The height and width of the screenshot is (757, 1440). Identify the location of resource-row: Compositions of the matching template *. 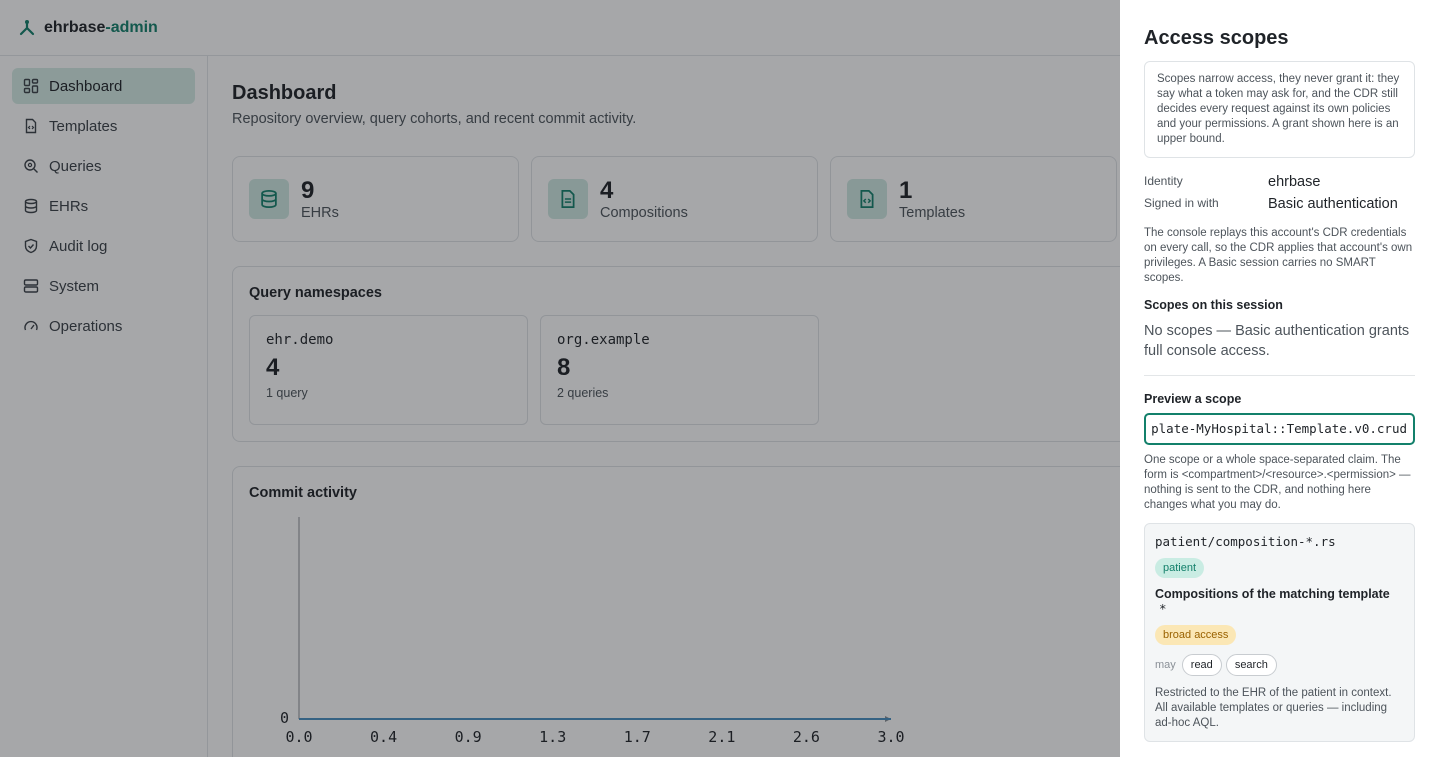
(1279, 601).